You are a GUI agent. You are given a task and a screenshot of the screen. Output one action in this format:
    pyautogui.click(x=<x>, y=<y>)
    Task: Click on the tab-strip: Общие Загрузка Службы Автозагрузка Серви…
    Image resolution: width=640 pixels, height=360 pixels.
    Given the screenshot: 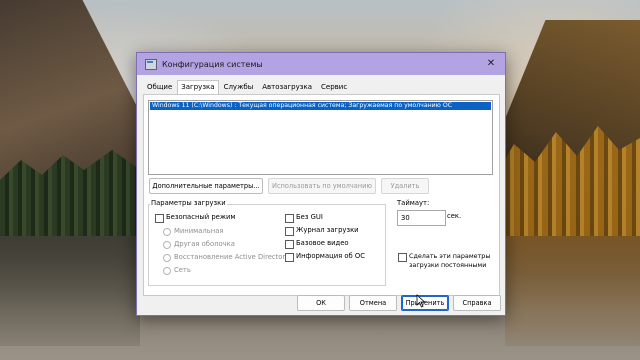 What is the action you would take?
    pyautogui.click(x=247, y=87)
    